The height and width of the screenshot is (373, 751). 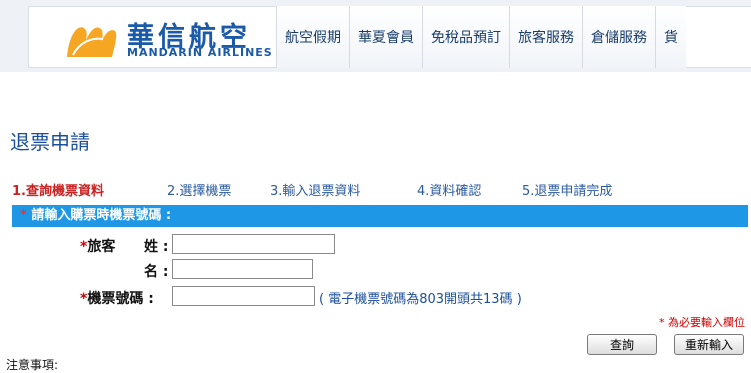 I want to click on section-header-label: 請輸入購票時機票號碼 :, so click(x=101, y=215).